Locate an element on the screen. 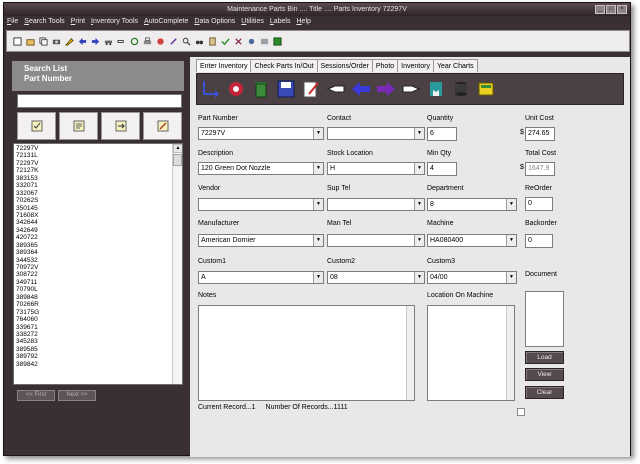 The width and height of the screenshot is (640, 464). document-preview is located at coordinates (544, 319).